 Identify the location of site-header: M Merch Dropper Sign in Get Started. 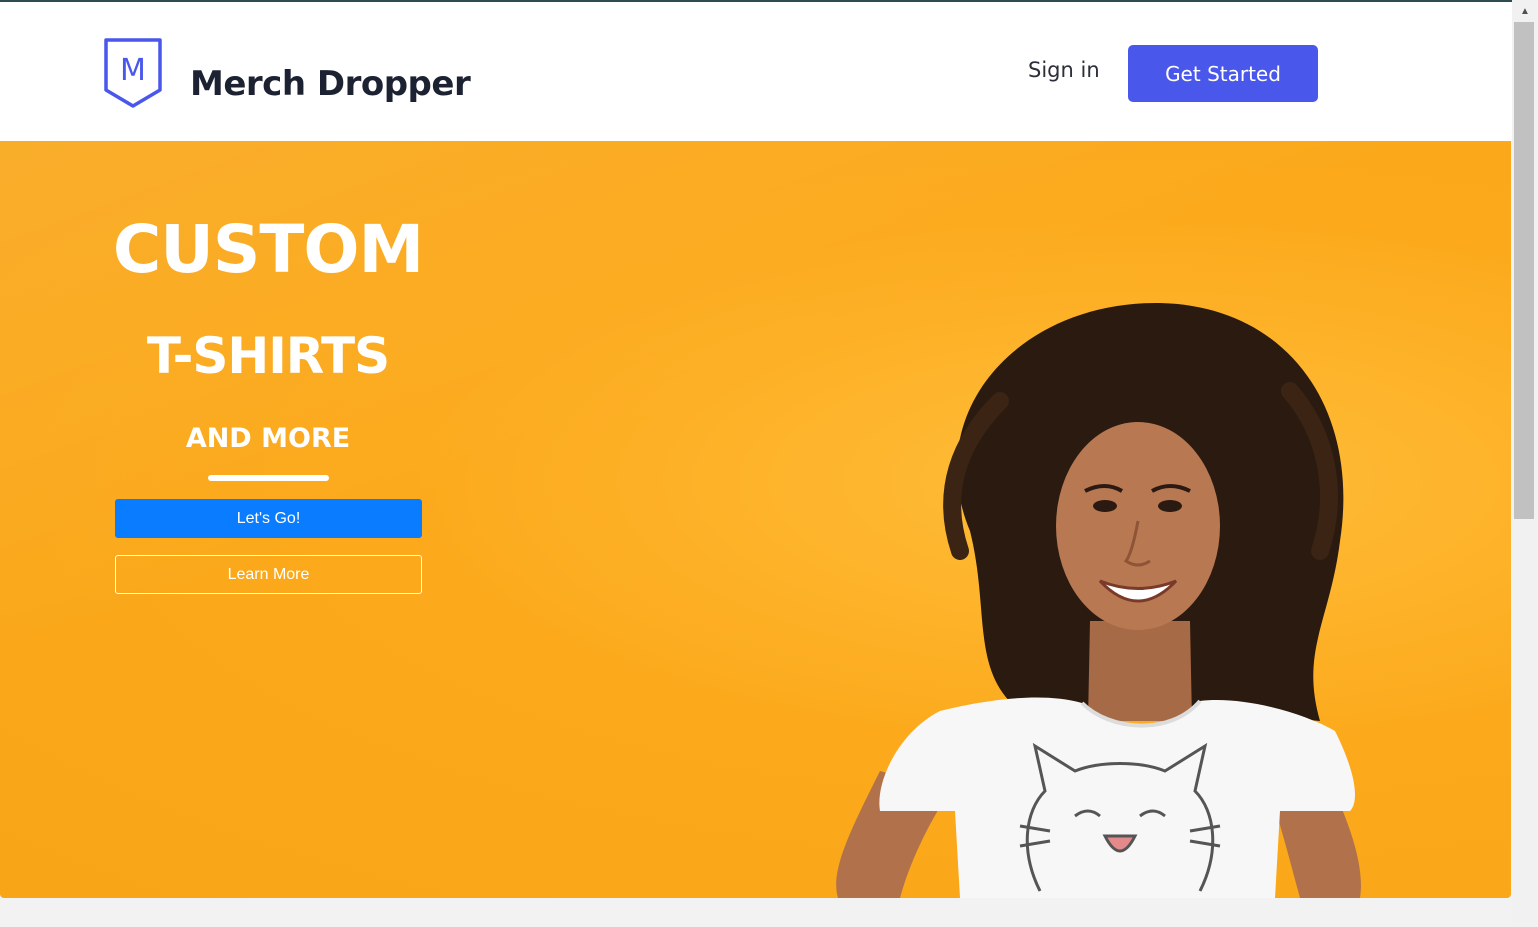
(756, 71).